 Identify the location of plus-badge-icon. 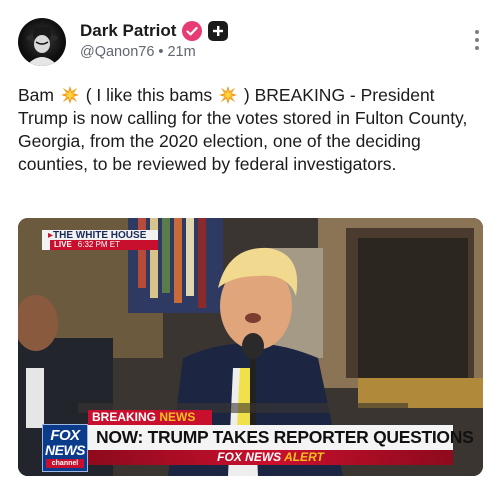
(218, 31).